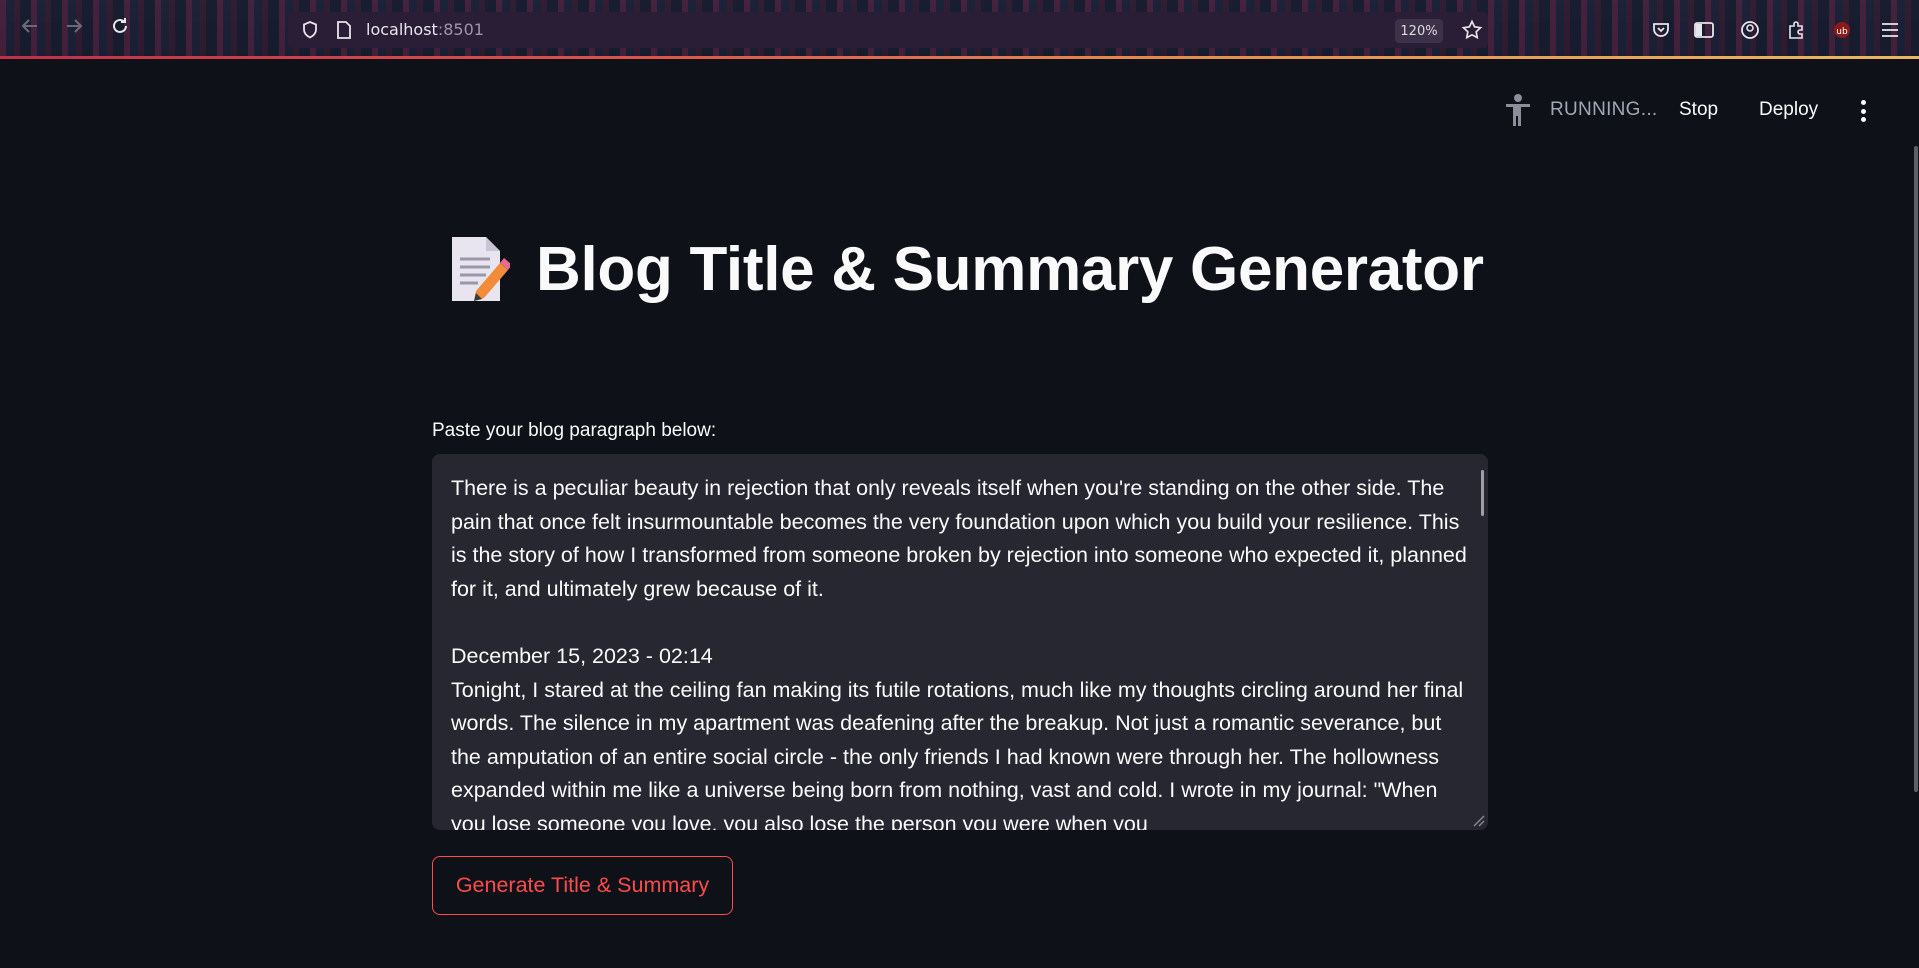 The image size is (1919, 968). I want to click on stop-button: Stop, so click(1698, 110).